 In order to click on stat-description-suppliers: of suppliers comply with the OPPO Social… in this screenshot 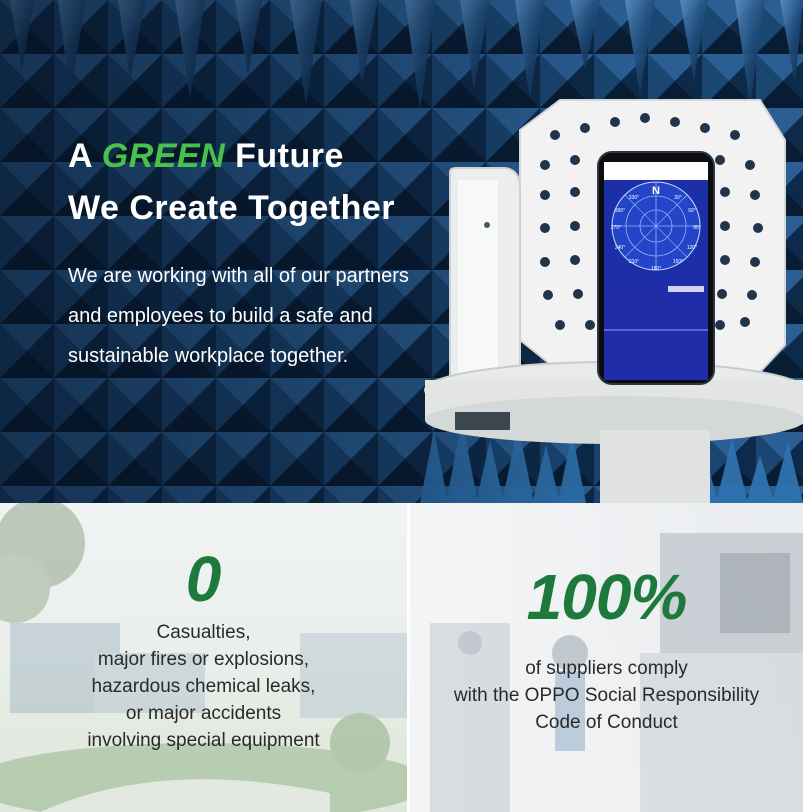, I will do `click(606, 695)`.